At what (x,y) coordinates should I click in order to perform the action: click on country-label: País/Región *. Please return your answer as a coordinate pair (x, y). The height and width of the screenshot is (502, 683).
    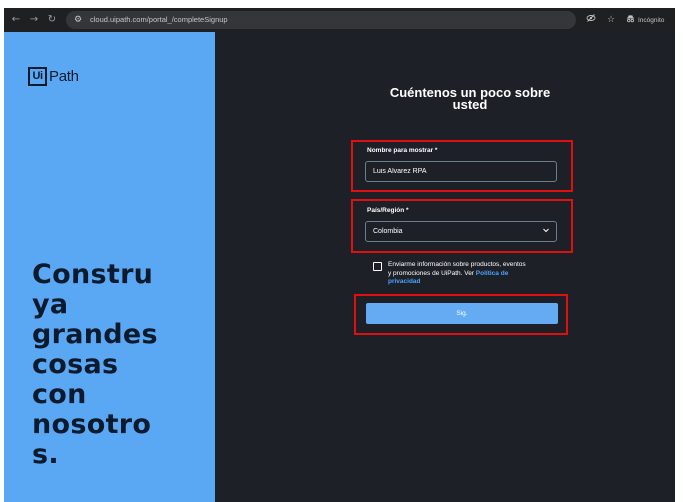
    Looking at the image, I should click on (388, 210).